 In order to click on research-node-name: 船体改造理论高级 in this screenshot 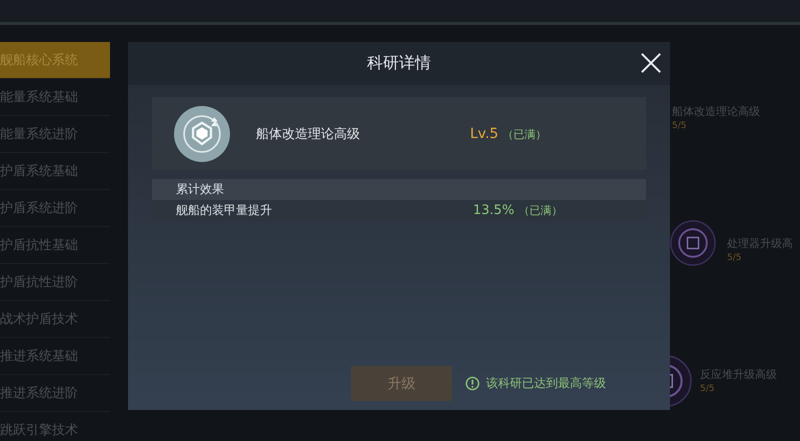, I will do `click(716, 111)`.